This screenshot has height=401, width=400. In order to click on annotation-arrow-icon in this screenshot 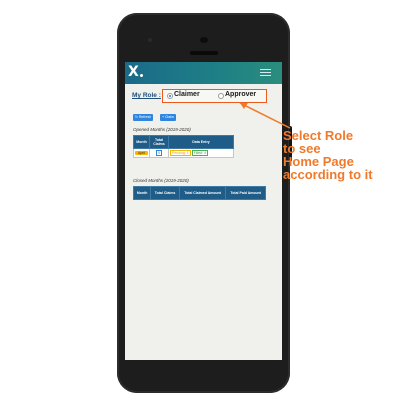, I will do `click(265, 115)`.